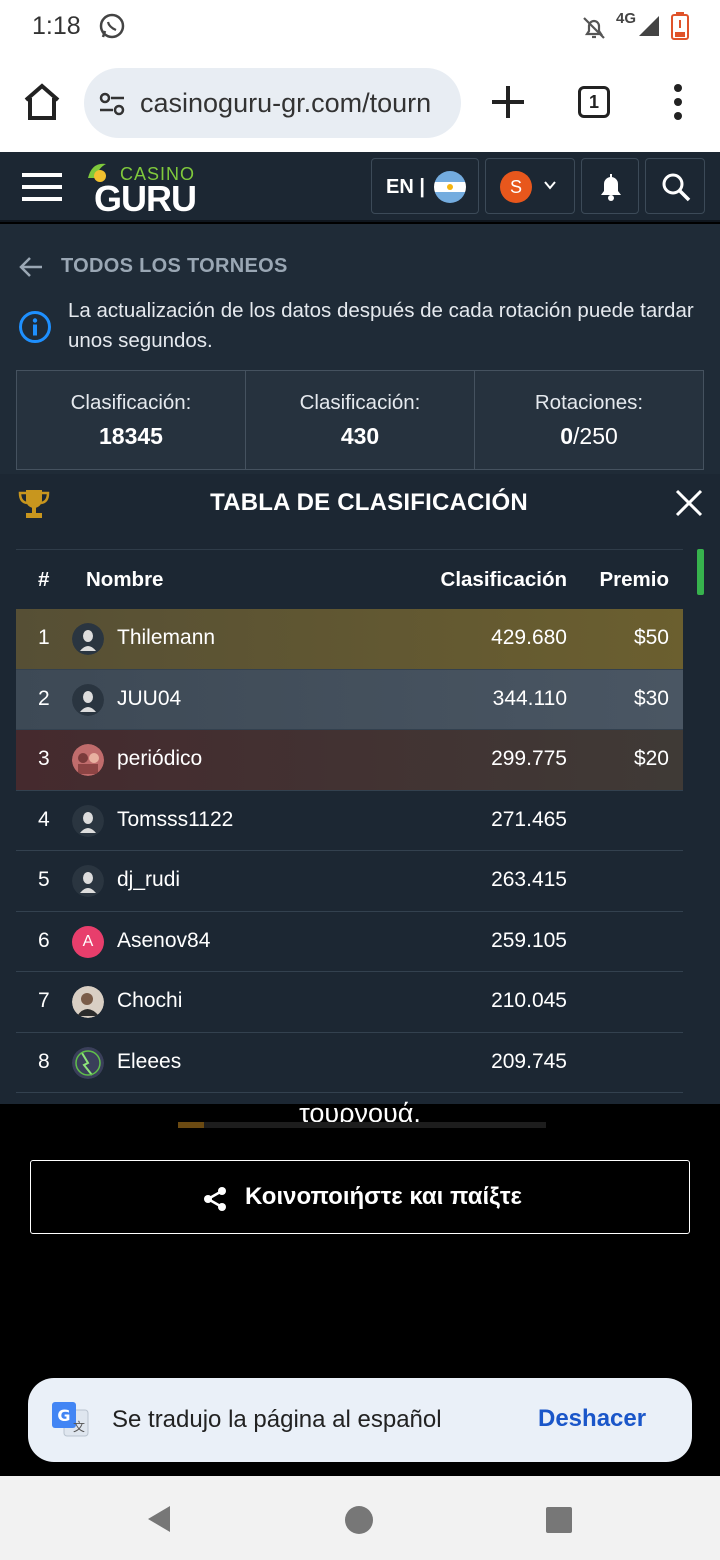 The width and height of the screenshot is (720, 1560). I want to click on row-rank: 7, so click(44, 1000).